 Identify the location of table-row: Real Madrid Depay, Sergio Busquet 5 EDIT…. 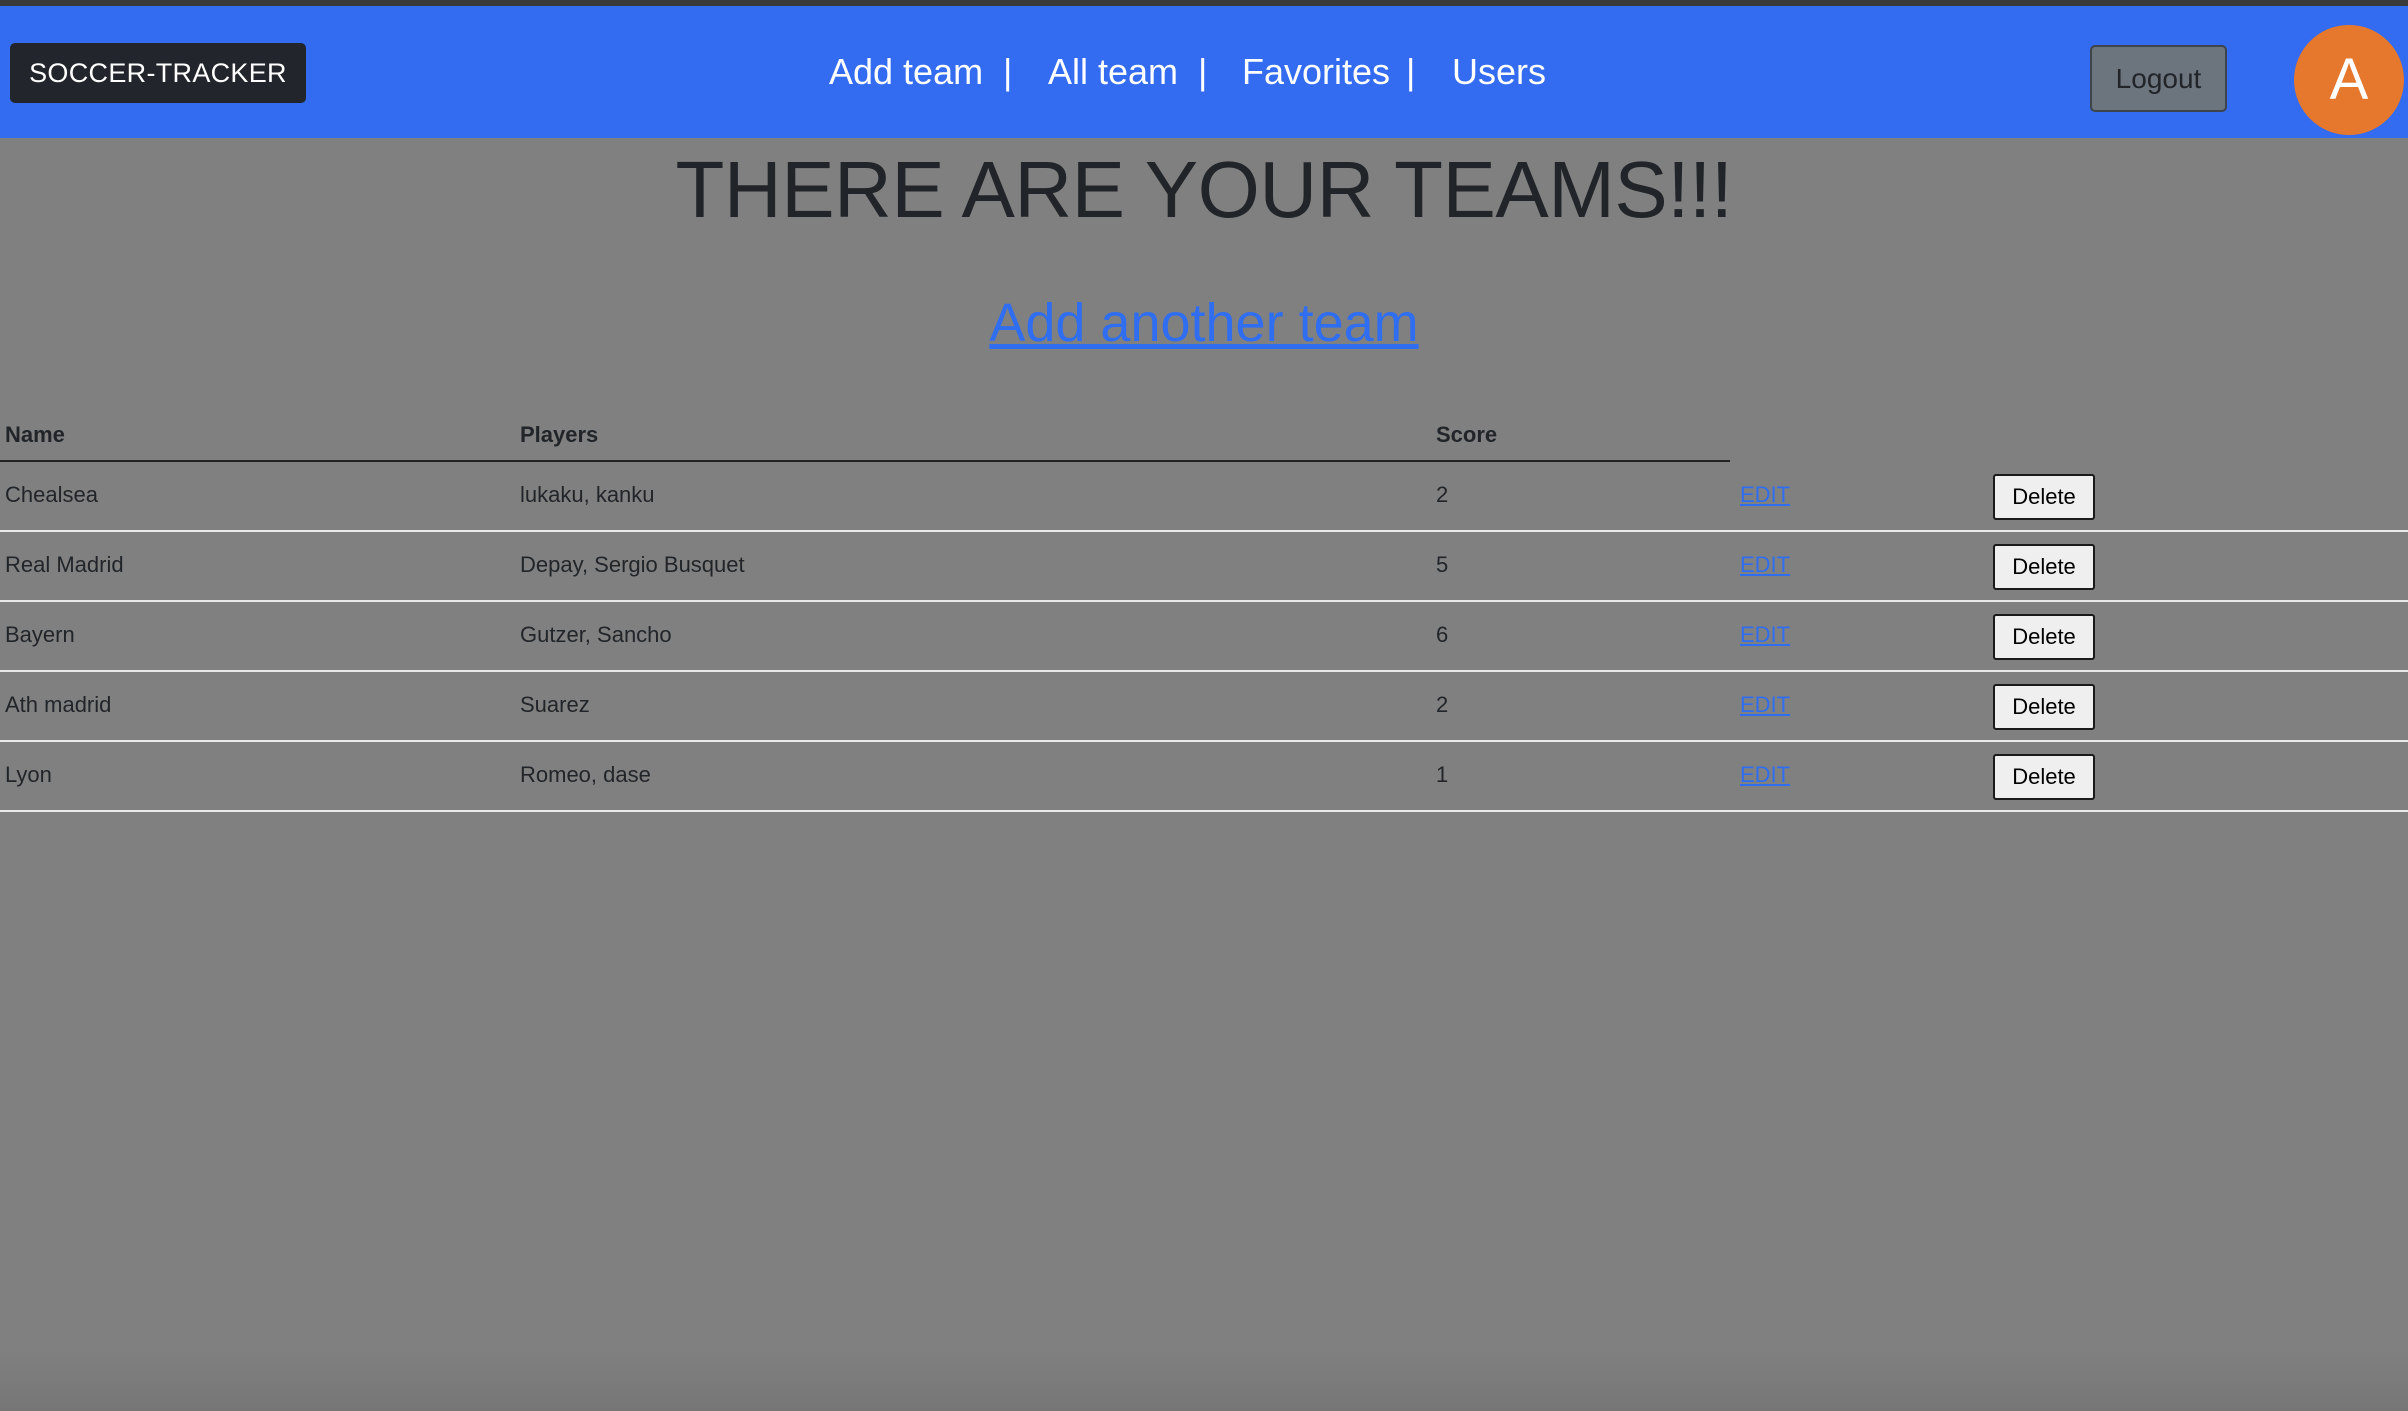
(1204, 567).